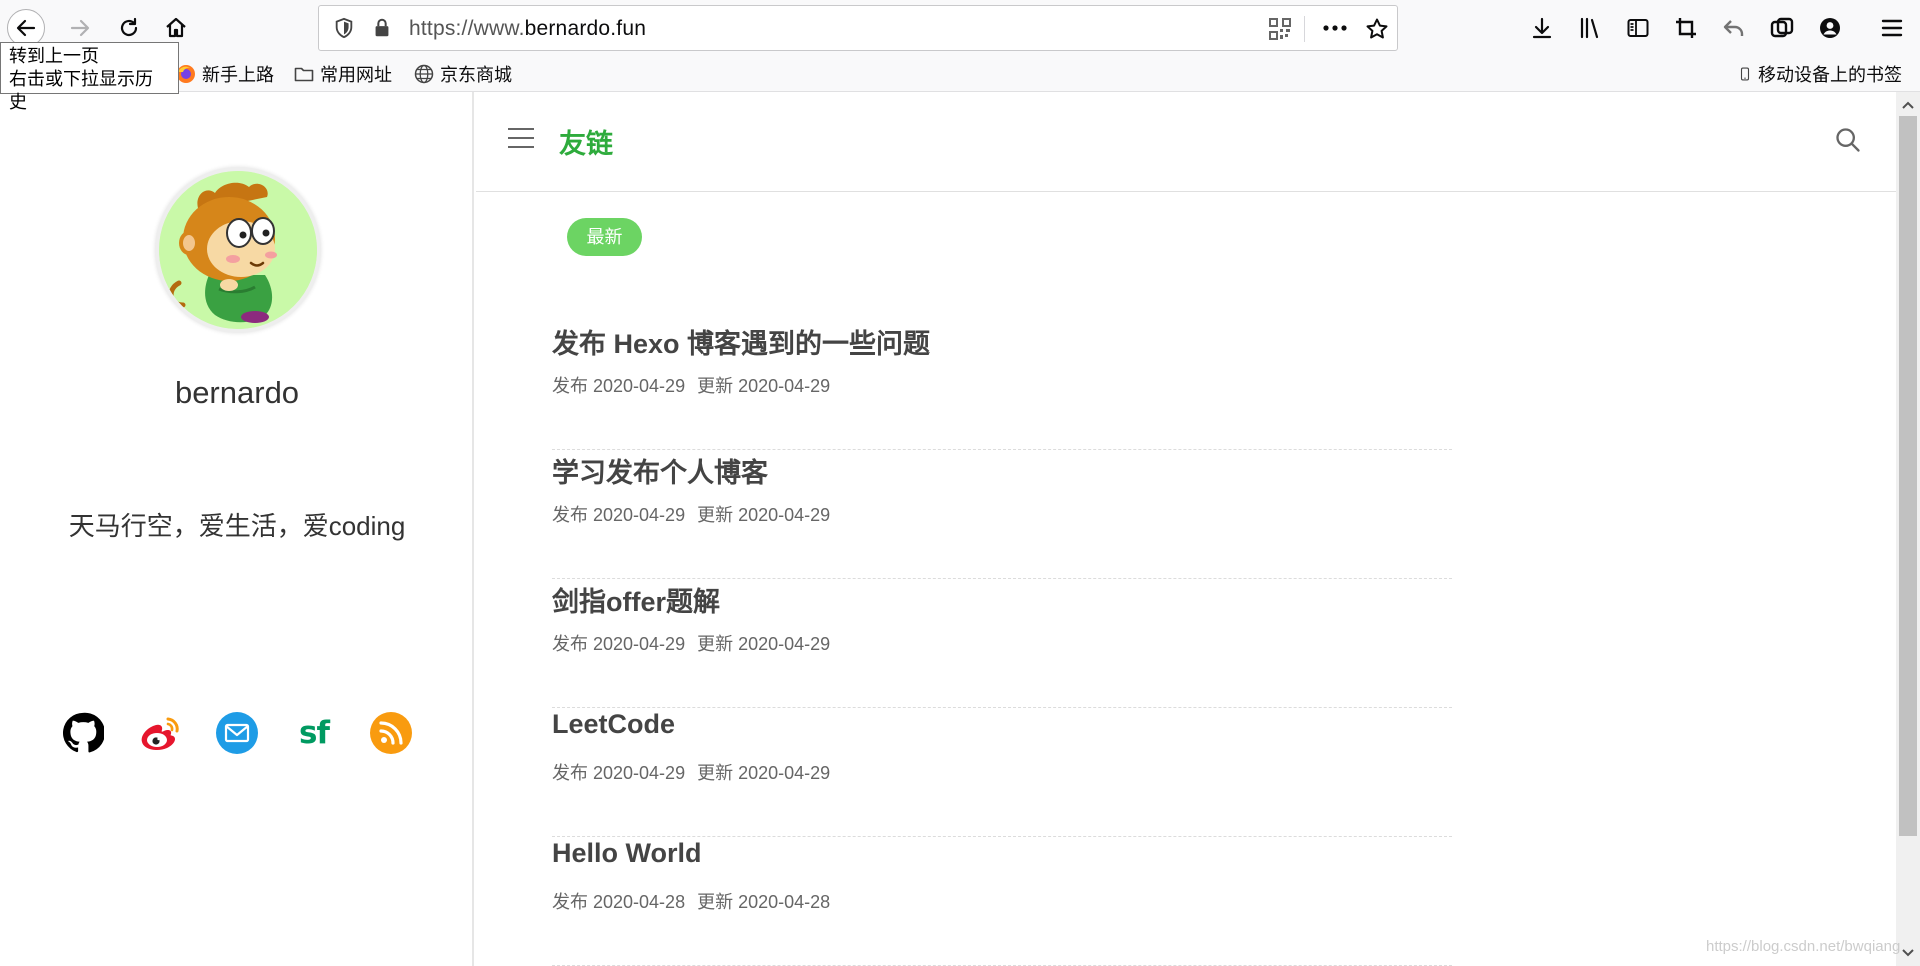 Image resolution: width=1920 pixels, height=966 pixels. What do you see at coordinates (604, 237) in the screenshot?
I see `latest-tag: 最新` at bounding box center [604, 237].